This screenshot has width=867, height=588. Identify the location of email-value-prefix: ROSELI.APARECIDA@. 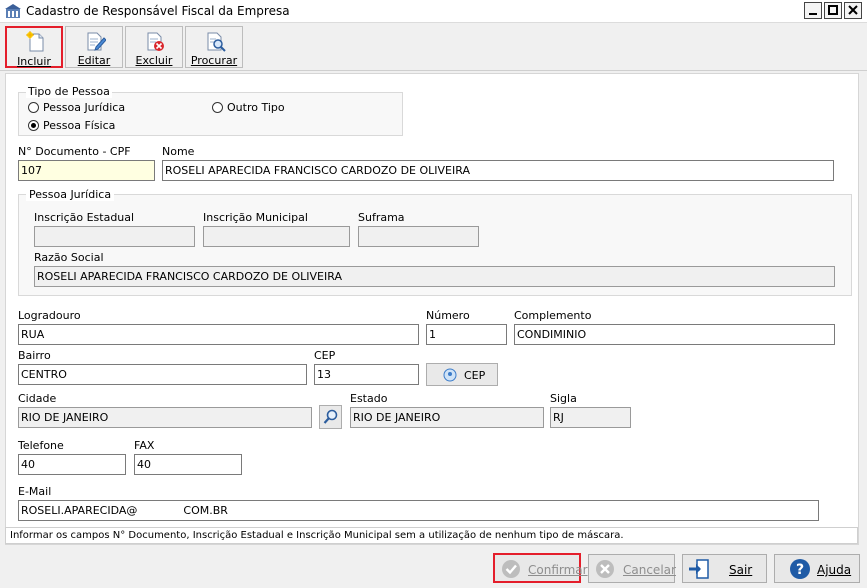
(79, 510).